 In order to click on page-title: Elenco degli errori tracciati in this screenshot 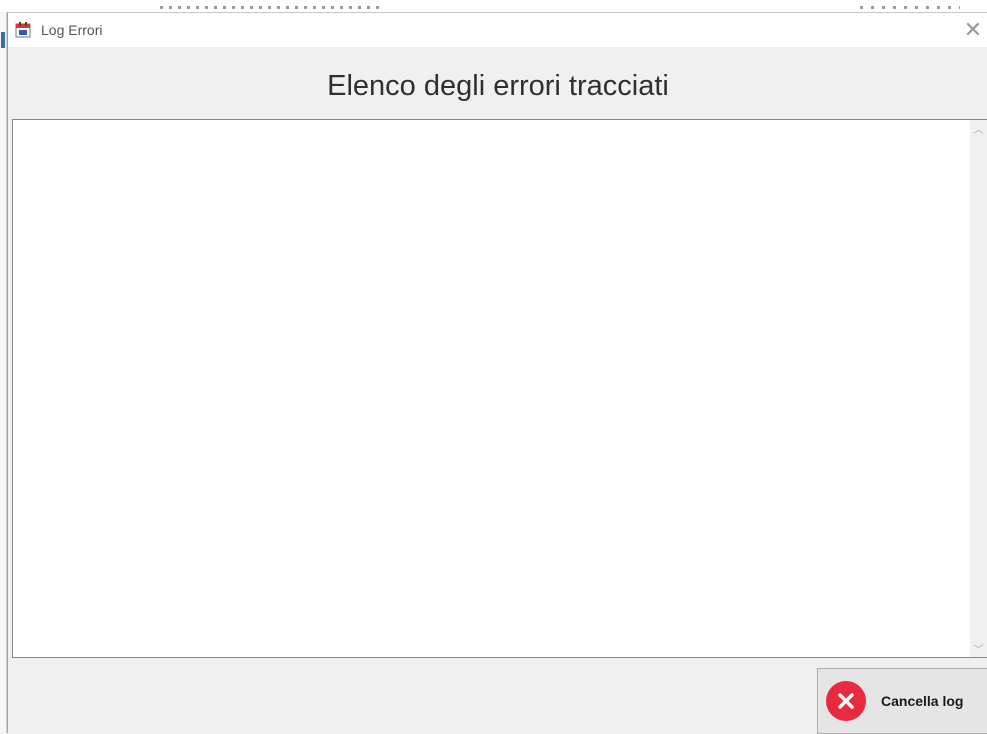, I will do `click(498, 86)`.